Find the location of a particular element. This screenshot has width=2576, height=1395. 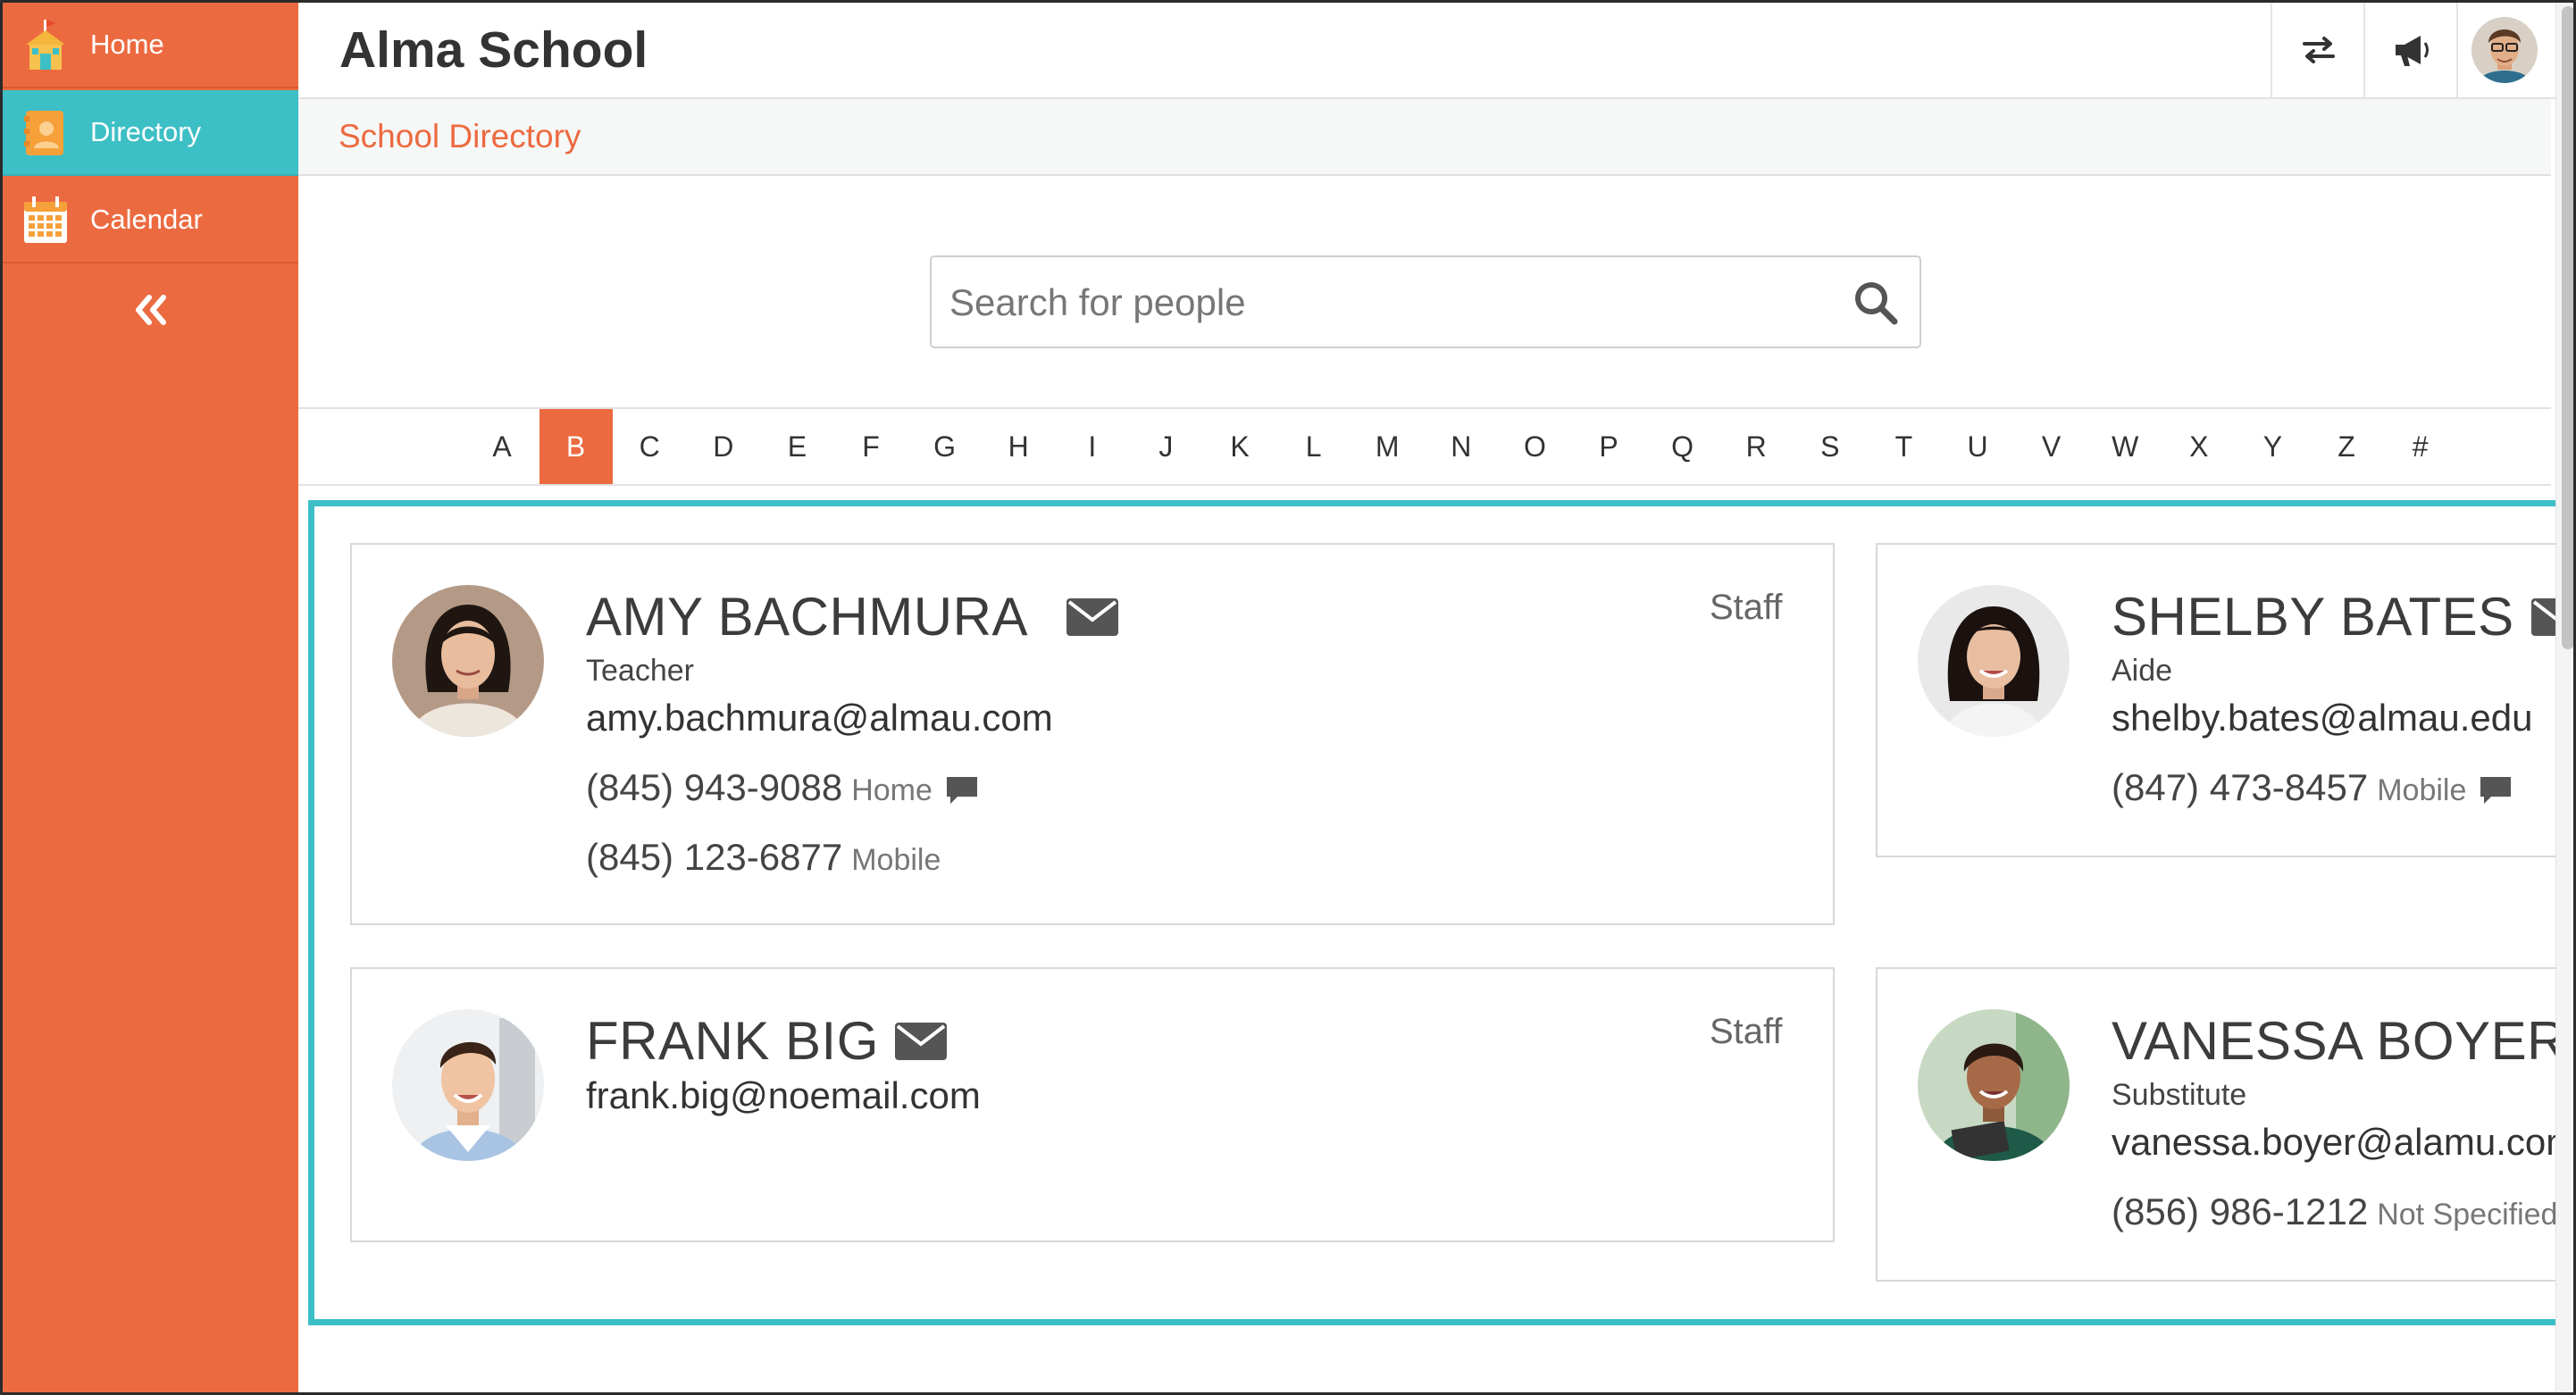

sidebar-item-home: Home is located at coordinates (151, 45).